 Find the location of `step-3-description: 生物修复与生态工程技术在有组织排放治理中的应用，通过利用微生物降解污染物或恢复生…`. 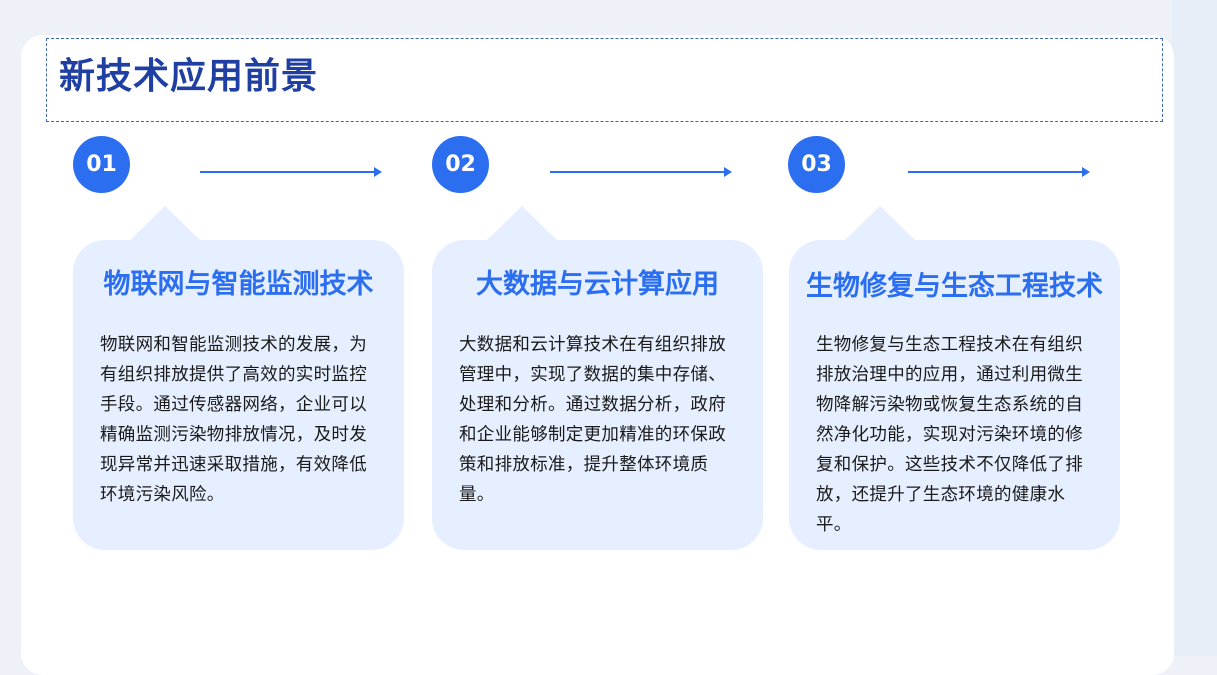

step-3-description: 生物修复与生态工程技术在有组织排放治理中的应用，通过利用微生物降解污染物或恢复生… is located at coordinates (949, 435).